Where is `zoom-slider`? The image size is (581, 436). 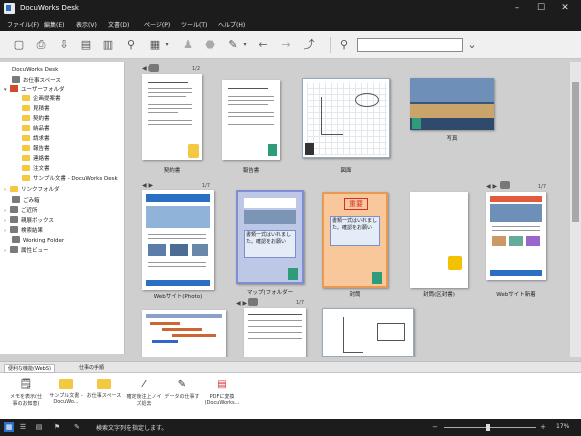 zoom-slider is located at coordinates (490, 427).